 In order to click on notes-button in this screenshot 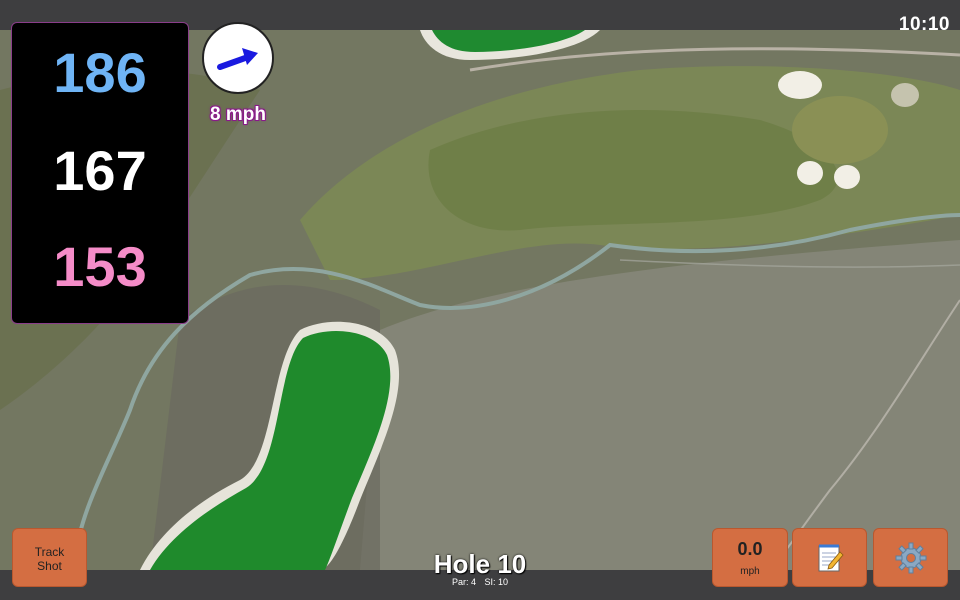, I will do `click(829, 557)`.